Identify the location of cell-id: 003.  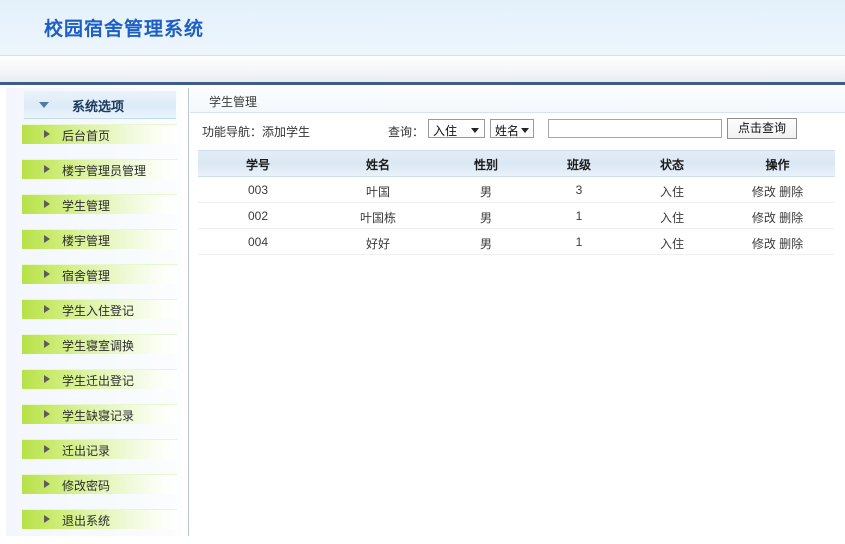
(258, 190).